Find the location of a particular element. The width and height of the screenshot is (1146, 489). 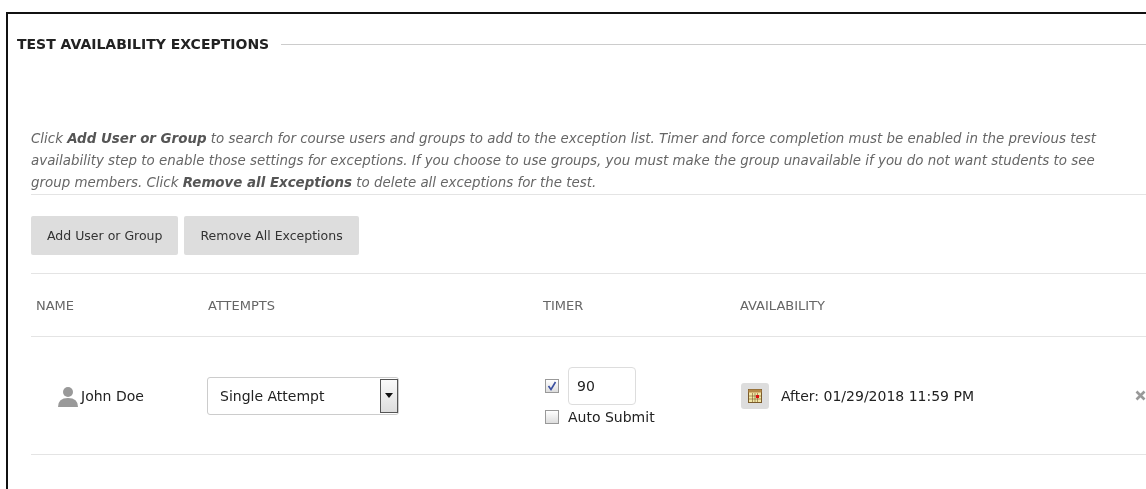

remove-exceptions-button: Remove All Exceptions is located at coordinates (271, 235).